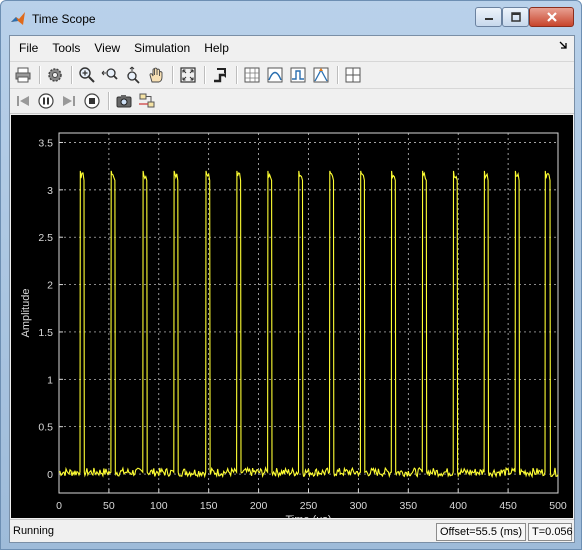 The height and width of the screenshot is (550, 582). I want to click on y-tick-label: 3, so click(50, 191).